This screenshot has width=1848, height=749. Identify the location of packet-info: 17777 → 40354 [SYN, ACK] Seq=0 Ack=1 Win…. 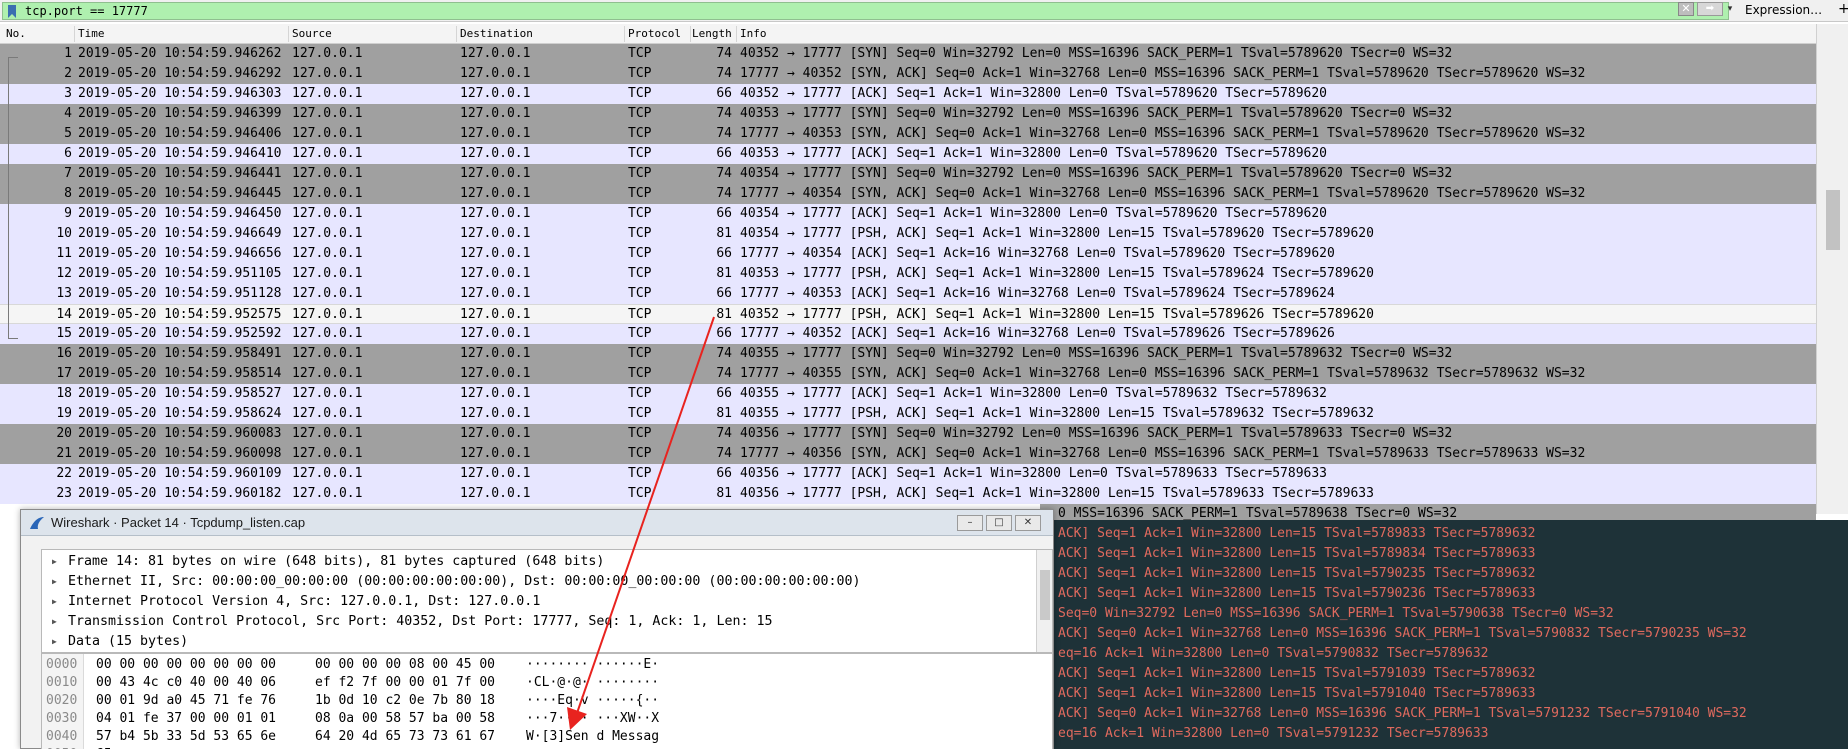
(1163, 193).